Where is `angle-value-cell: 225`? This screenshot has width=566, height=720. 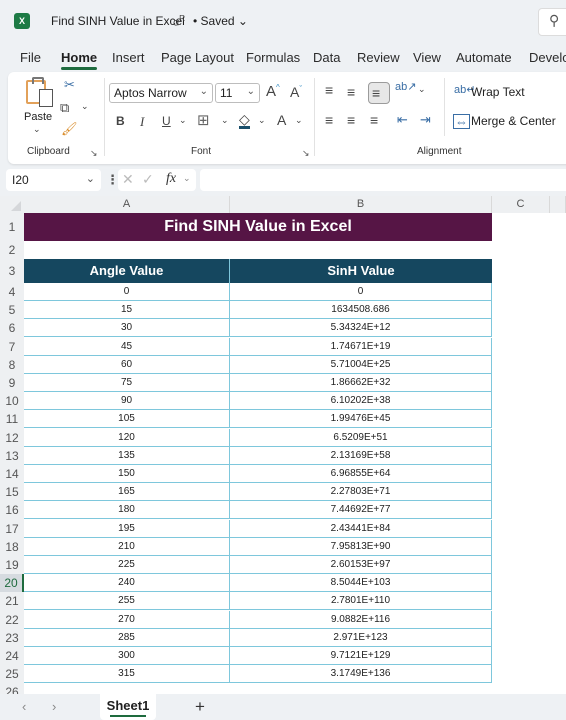
angle-value-cell: 225 is located at coordinates (127, 565).